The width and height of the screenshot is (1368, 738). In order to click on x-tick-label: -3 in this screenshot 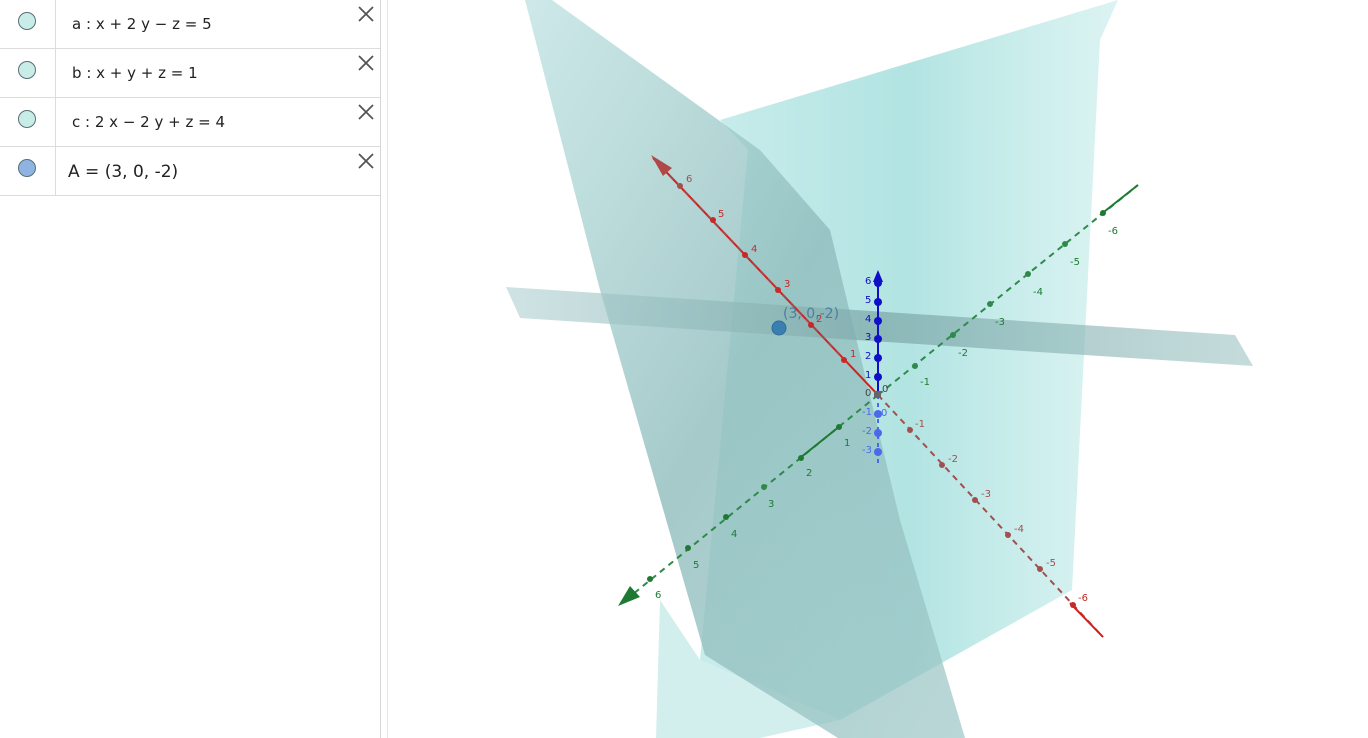, I will do `click(986, 494)`.